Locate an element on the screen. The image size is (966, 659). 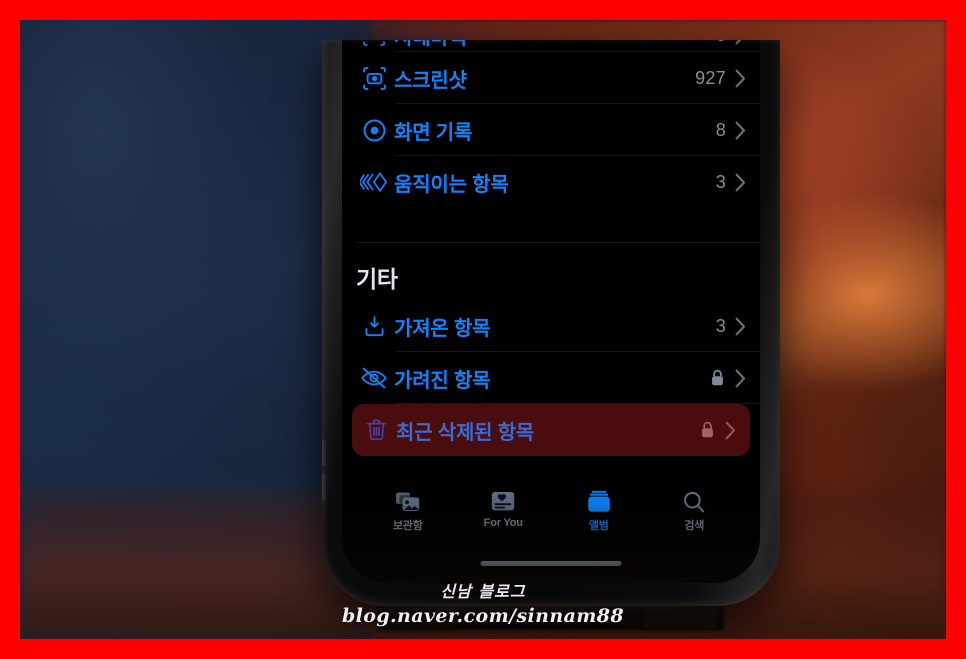
album-label: 움직이는 항목 is located at coordinates (451, 184).